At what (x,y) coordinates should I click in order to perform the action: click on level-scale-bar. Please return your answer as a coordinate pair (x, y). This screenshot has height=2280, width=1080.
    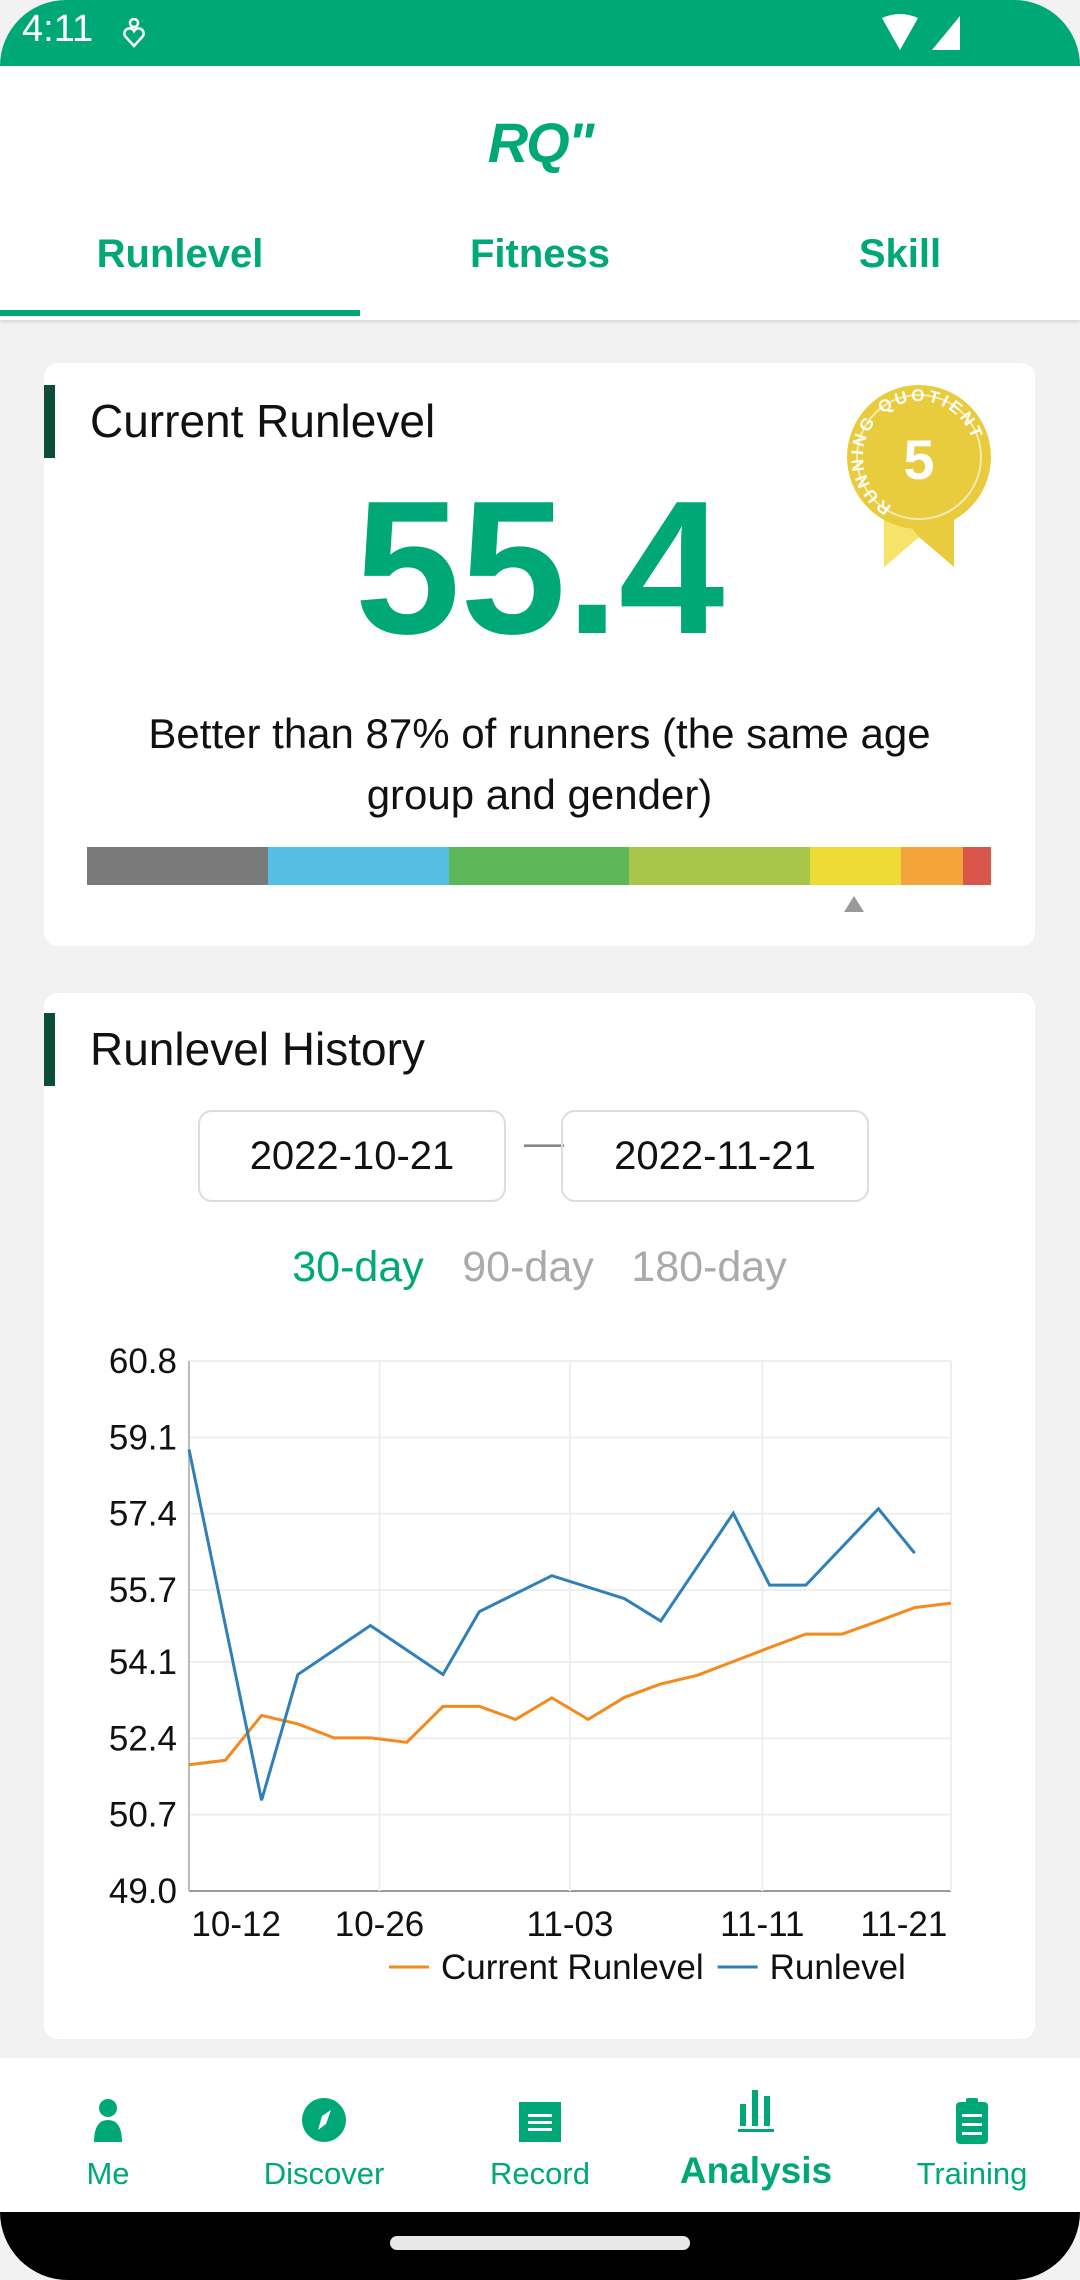
    Looking at the image, I should click on (539, 866).